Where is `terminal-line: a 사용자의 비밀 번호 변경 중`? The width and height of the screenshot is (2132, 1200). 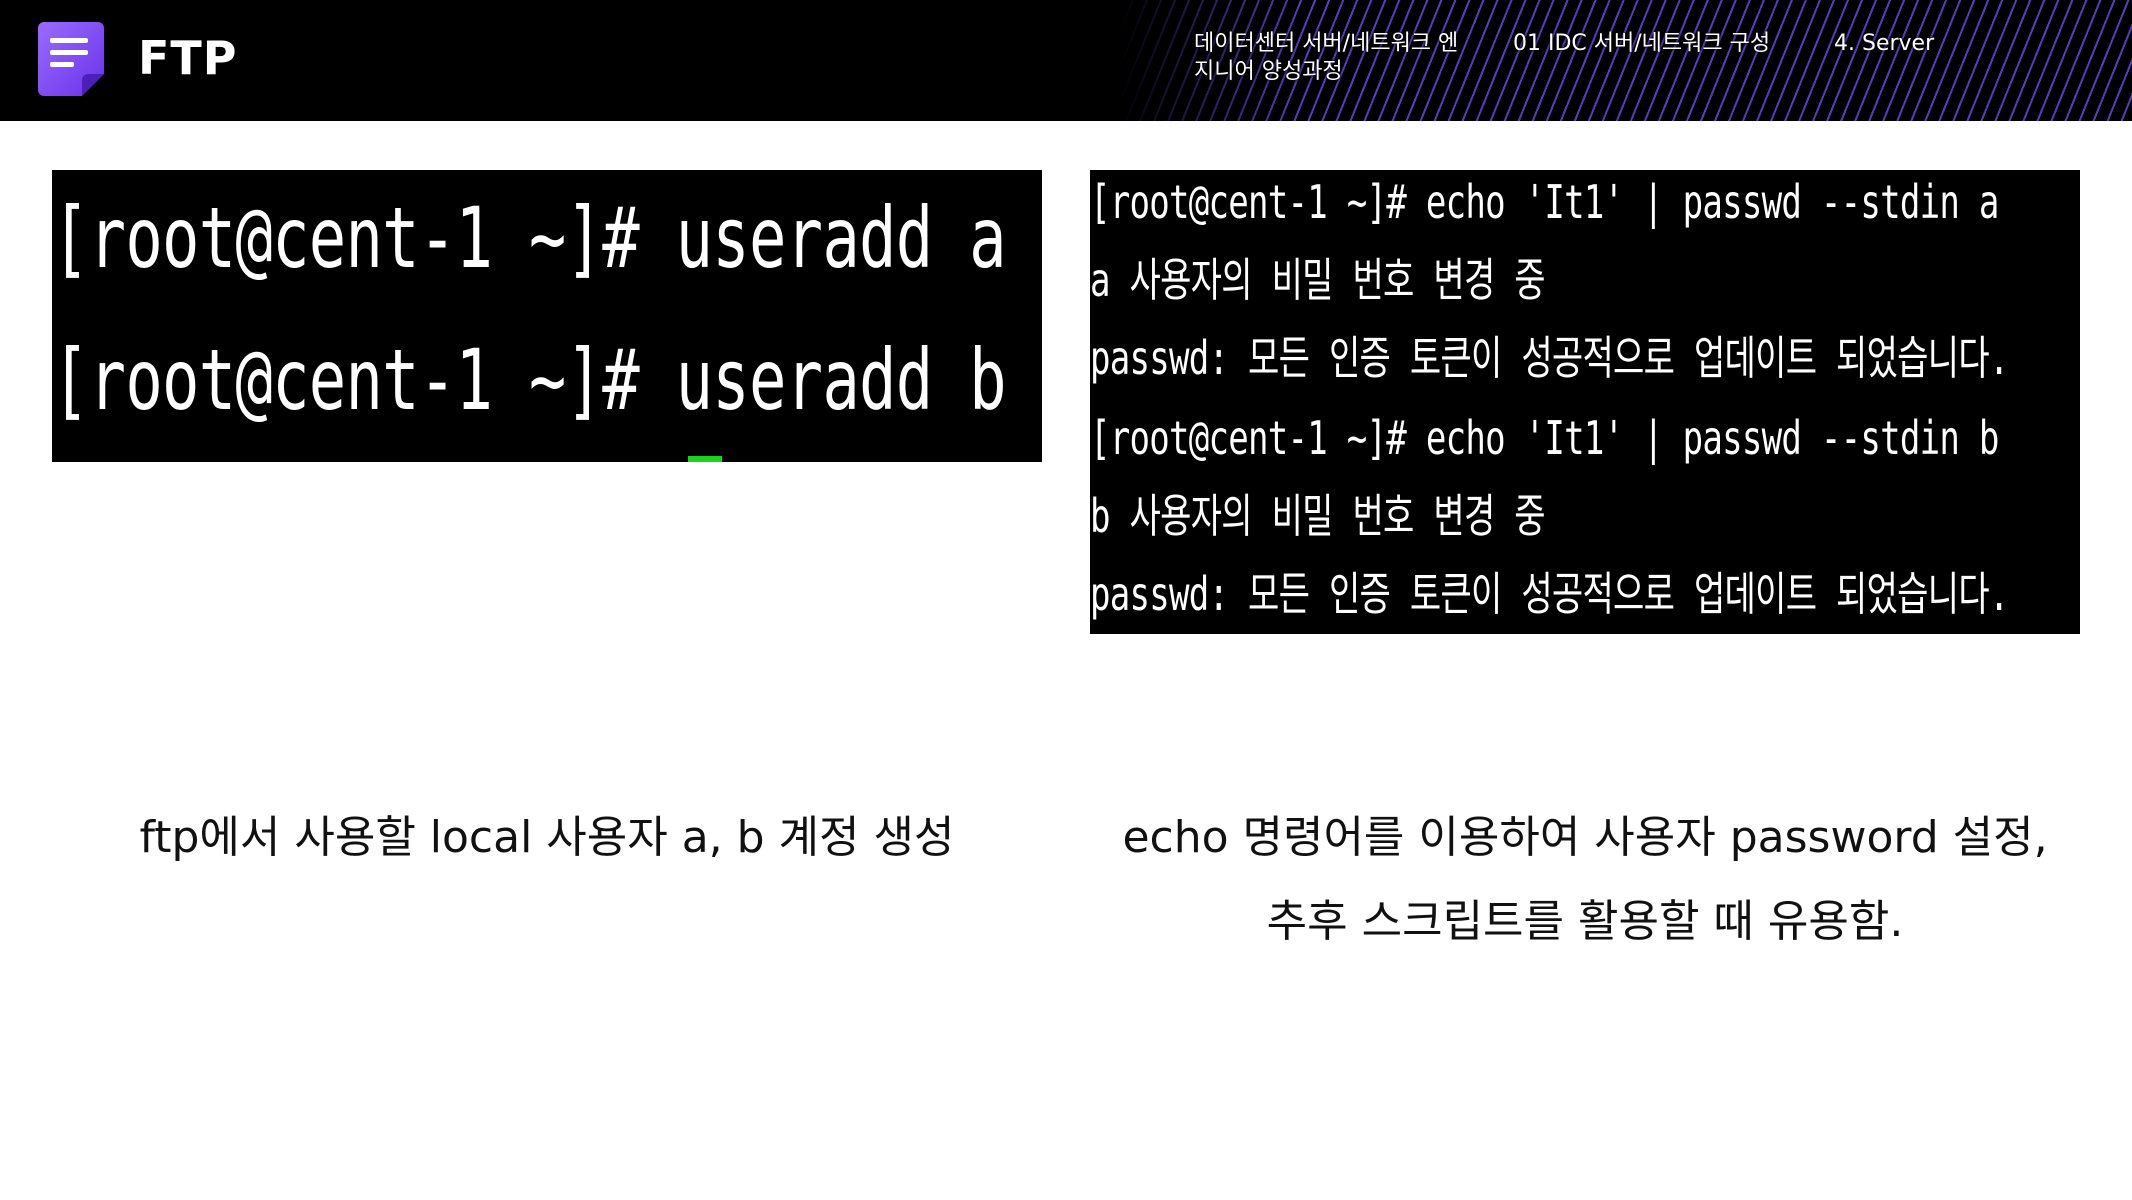 terminal-line: a 사용자의 비밀 번호 변경 중 is located at coordinates (1318, 280).